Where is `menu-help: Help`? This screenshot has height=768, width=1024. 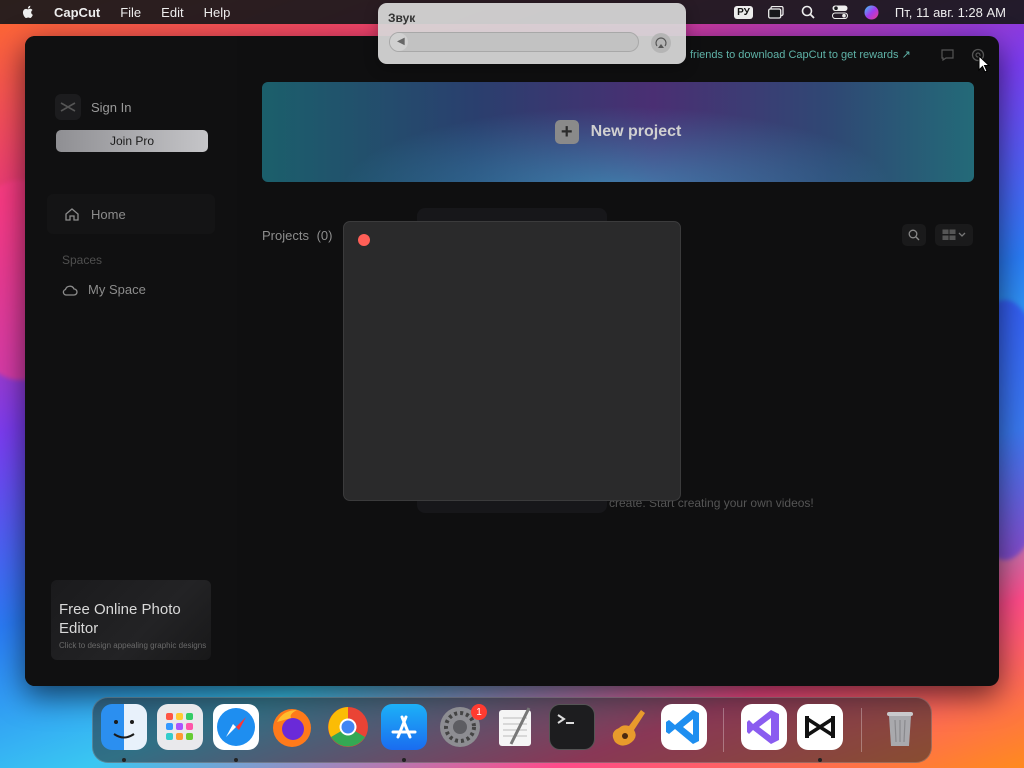
menu-help: Help is located at coordinates (217, 12).